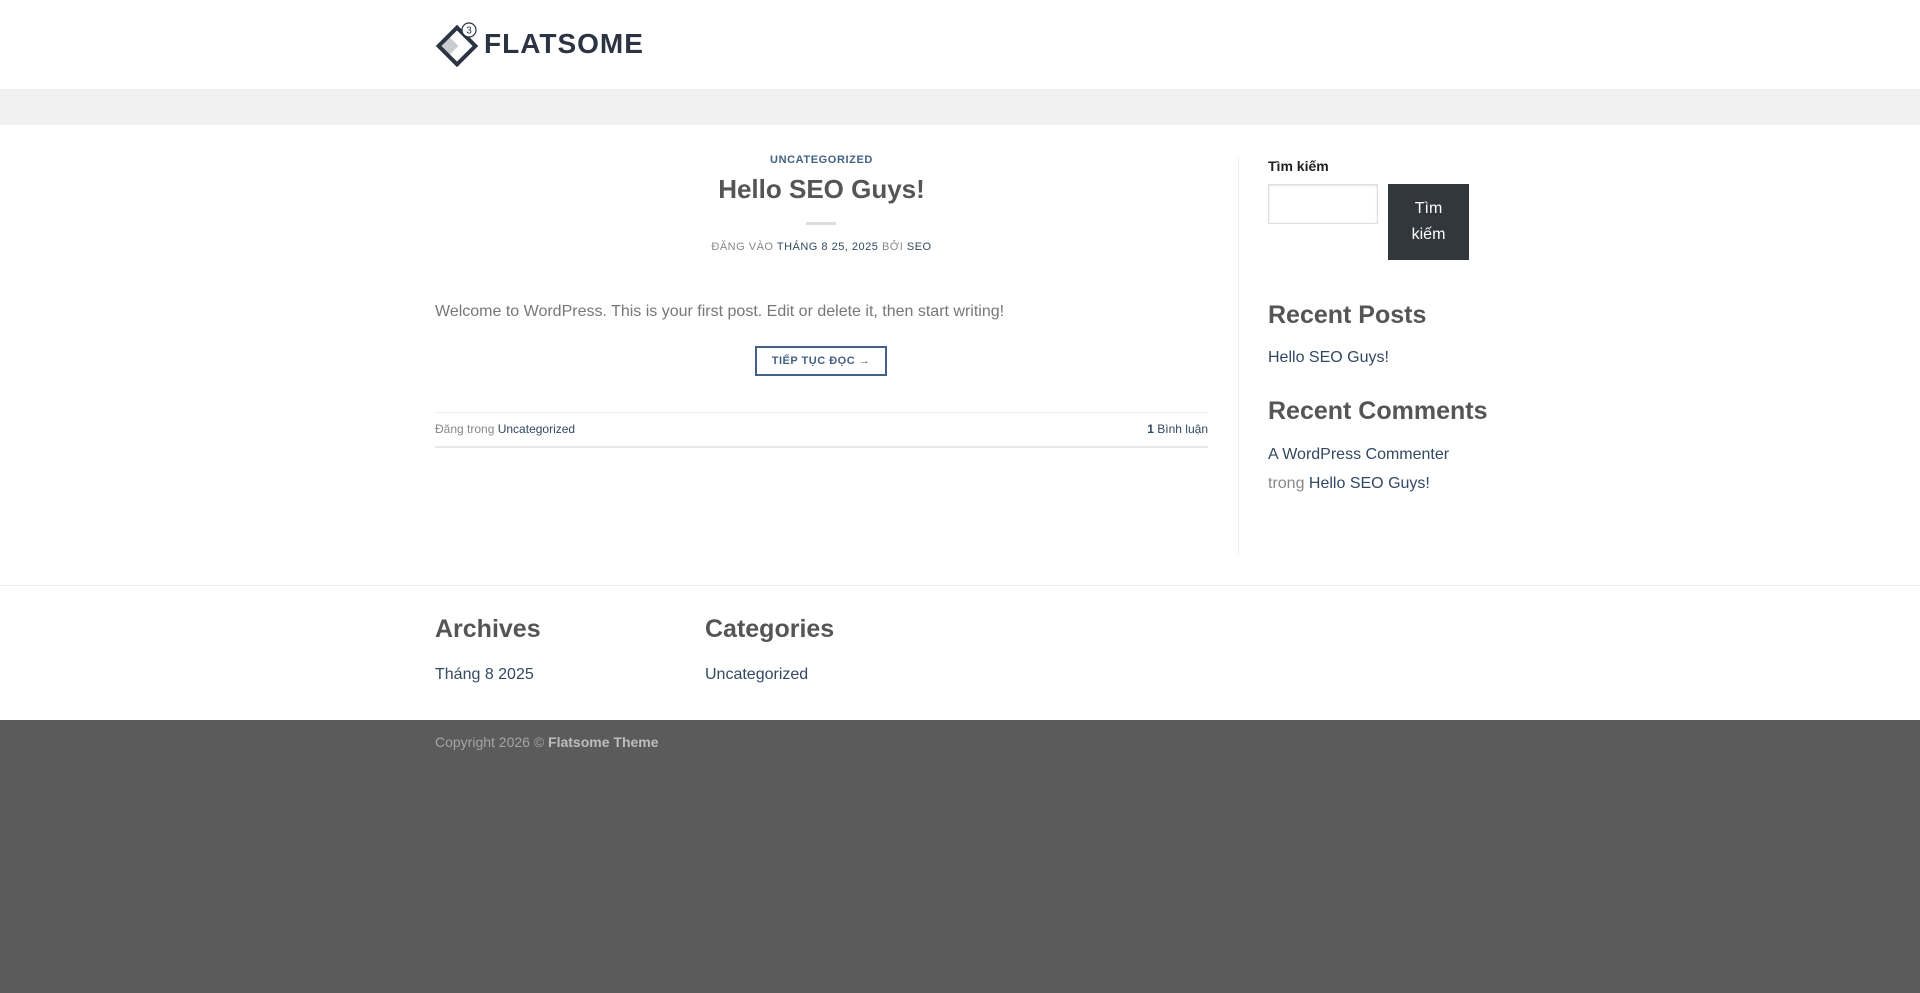  I want to click on copyright: Copyright 2026 © Flatsome Theme, so click(547, 742).